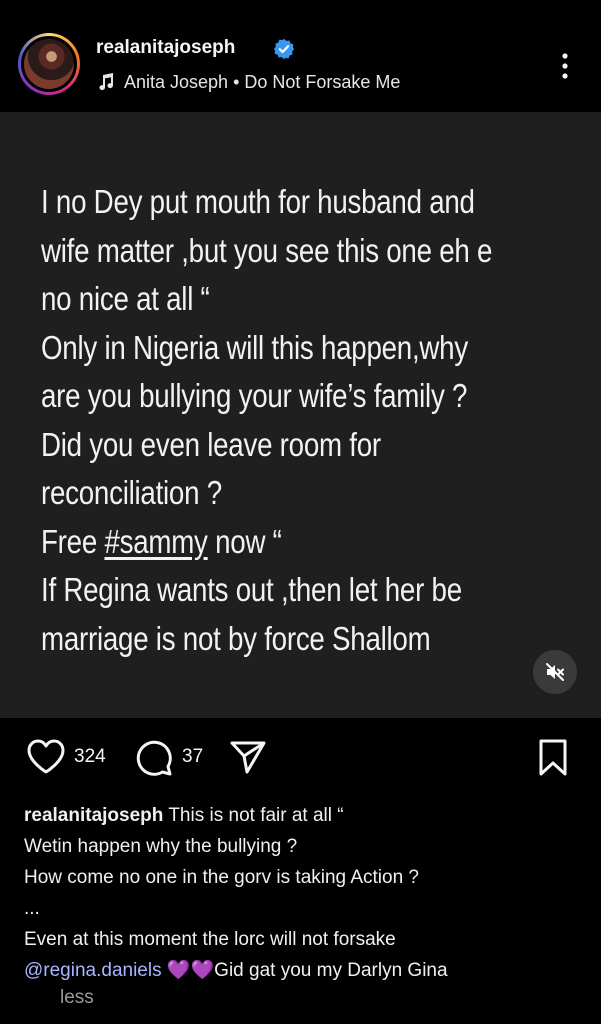 The height and width of the screenshot is (1024, 601). I want to click on story-ring, so click(49, 64).